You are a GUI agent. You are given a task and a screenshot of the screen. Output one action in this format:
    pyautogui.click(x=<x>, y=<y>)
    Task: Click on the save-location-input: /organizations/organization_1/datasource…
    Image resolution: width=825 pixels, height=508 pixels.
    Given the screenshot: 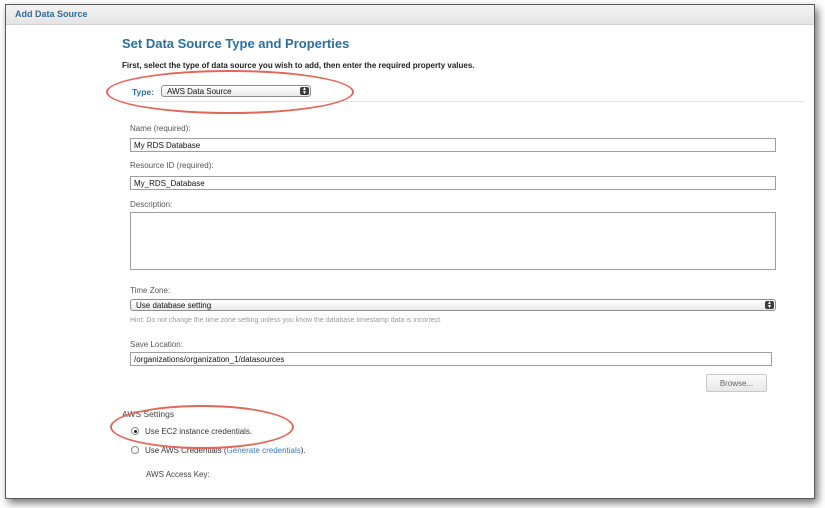 What is the action you would take?
    pyautogui.click(x=451, y=359)
    